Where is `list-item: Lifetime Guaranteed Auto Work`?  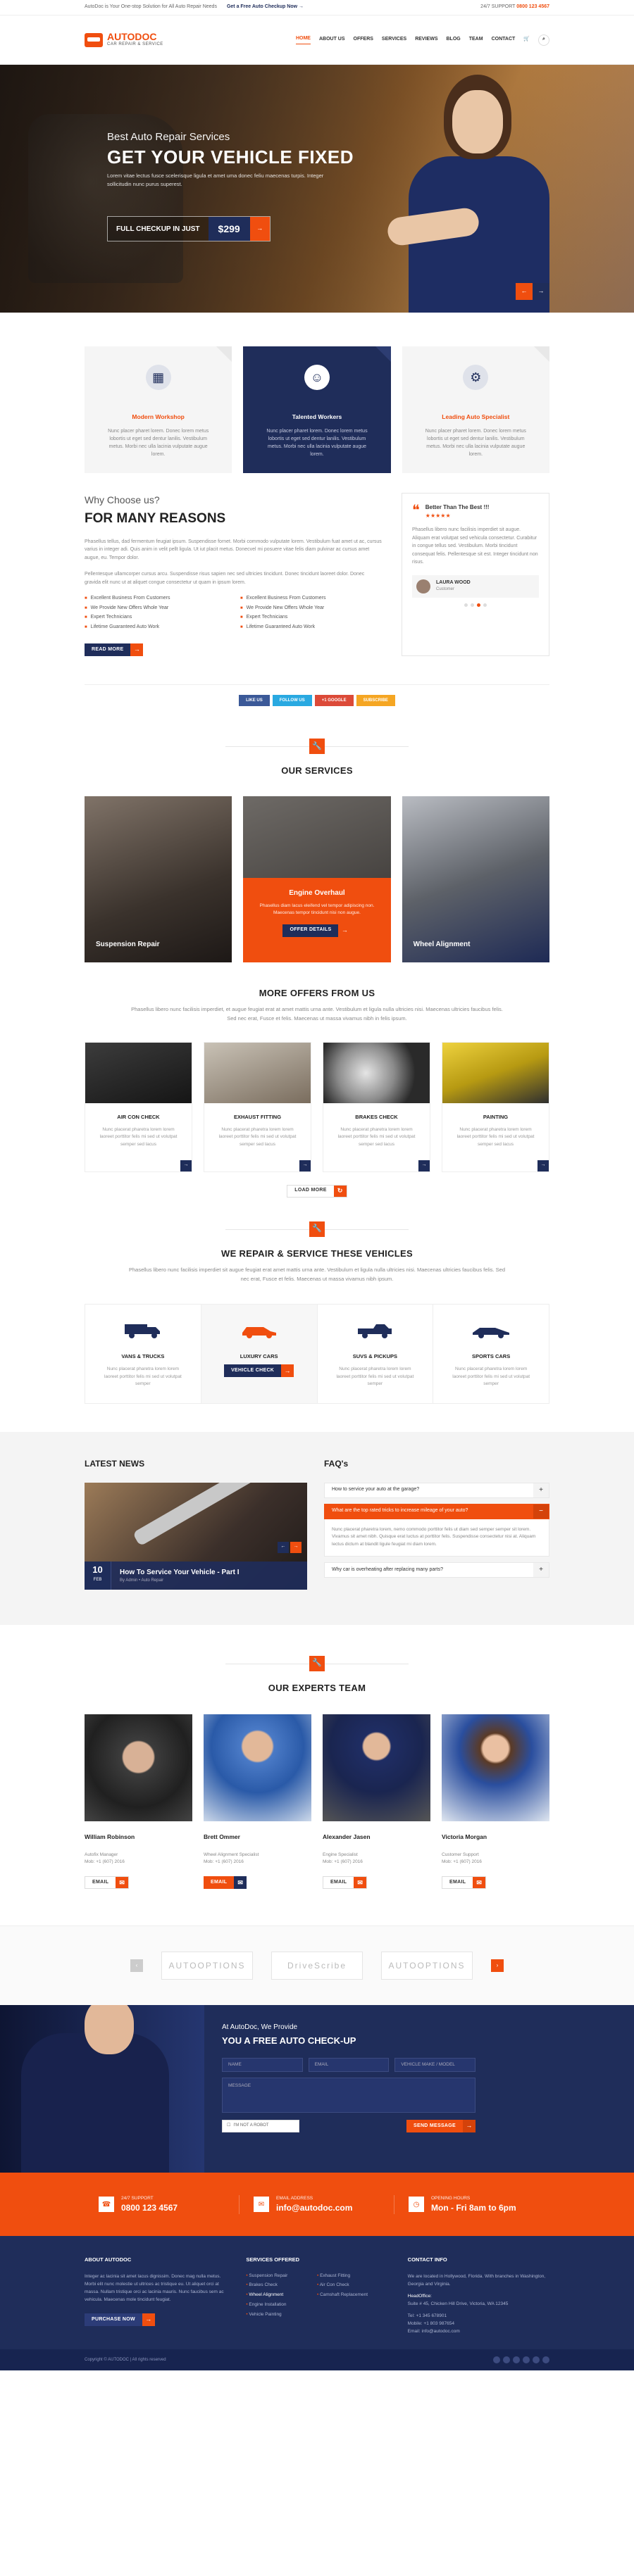
list-item: Lifetime Guaranteed Auto Work is located at coordinates (155, 628).